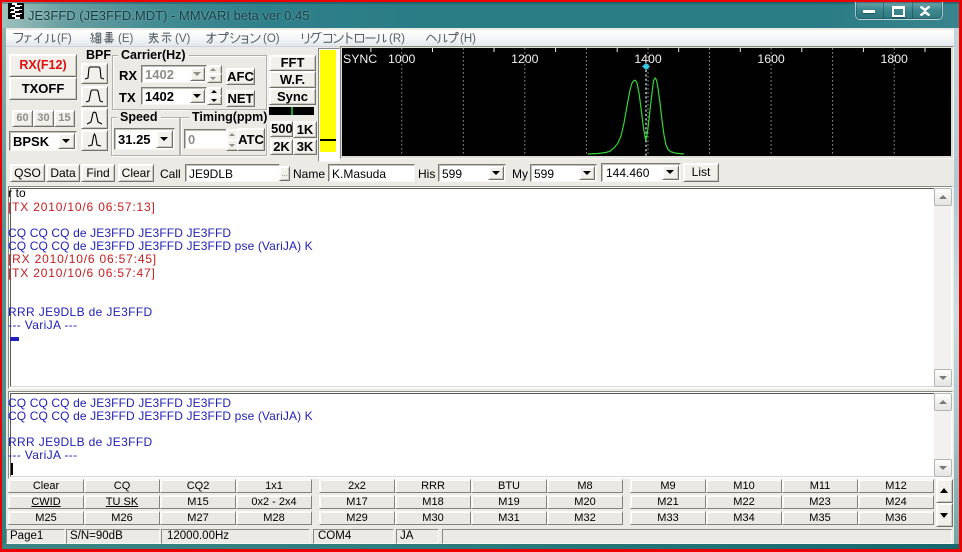  Describe the element at coordinates (648, 59) in the screenshot. I see `svg-text: 1400` at that location.